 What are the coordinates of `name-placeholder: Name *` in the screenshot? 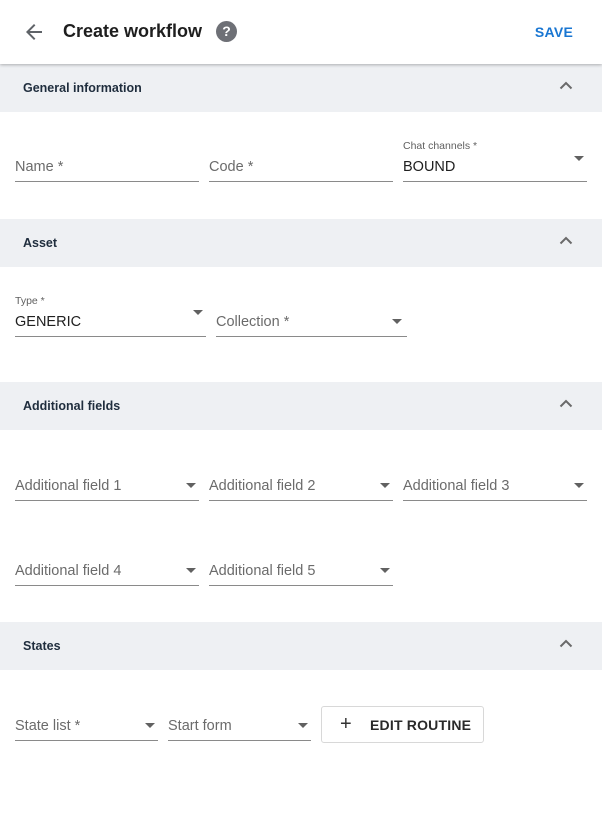 It's located at (39, 167).